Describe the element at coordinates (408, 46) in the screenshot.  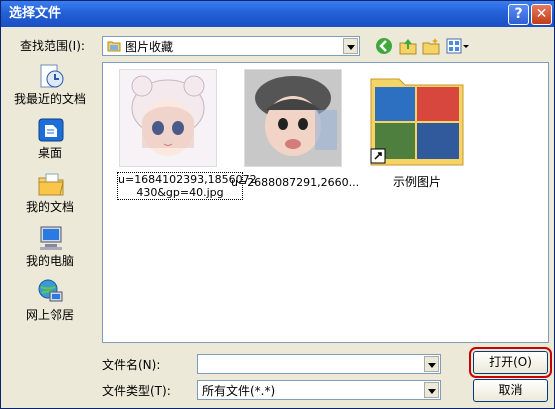
I see `up-folder-icon` at that location.